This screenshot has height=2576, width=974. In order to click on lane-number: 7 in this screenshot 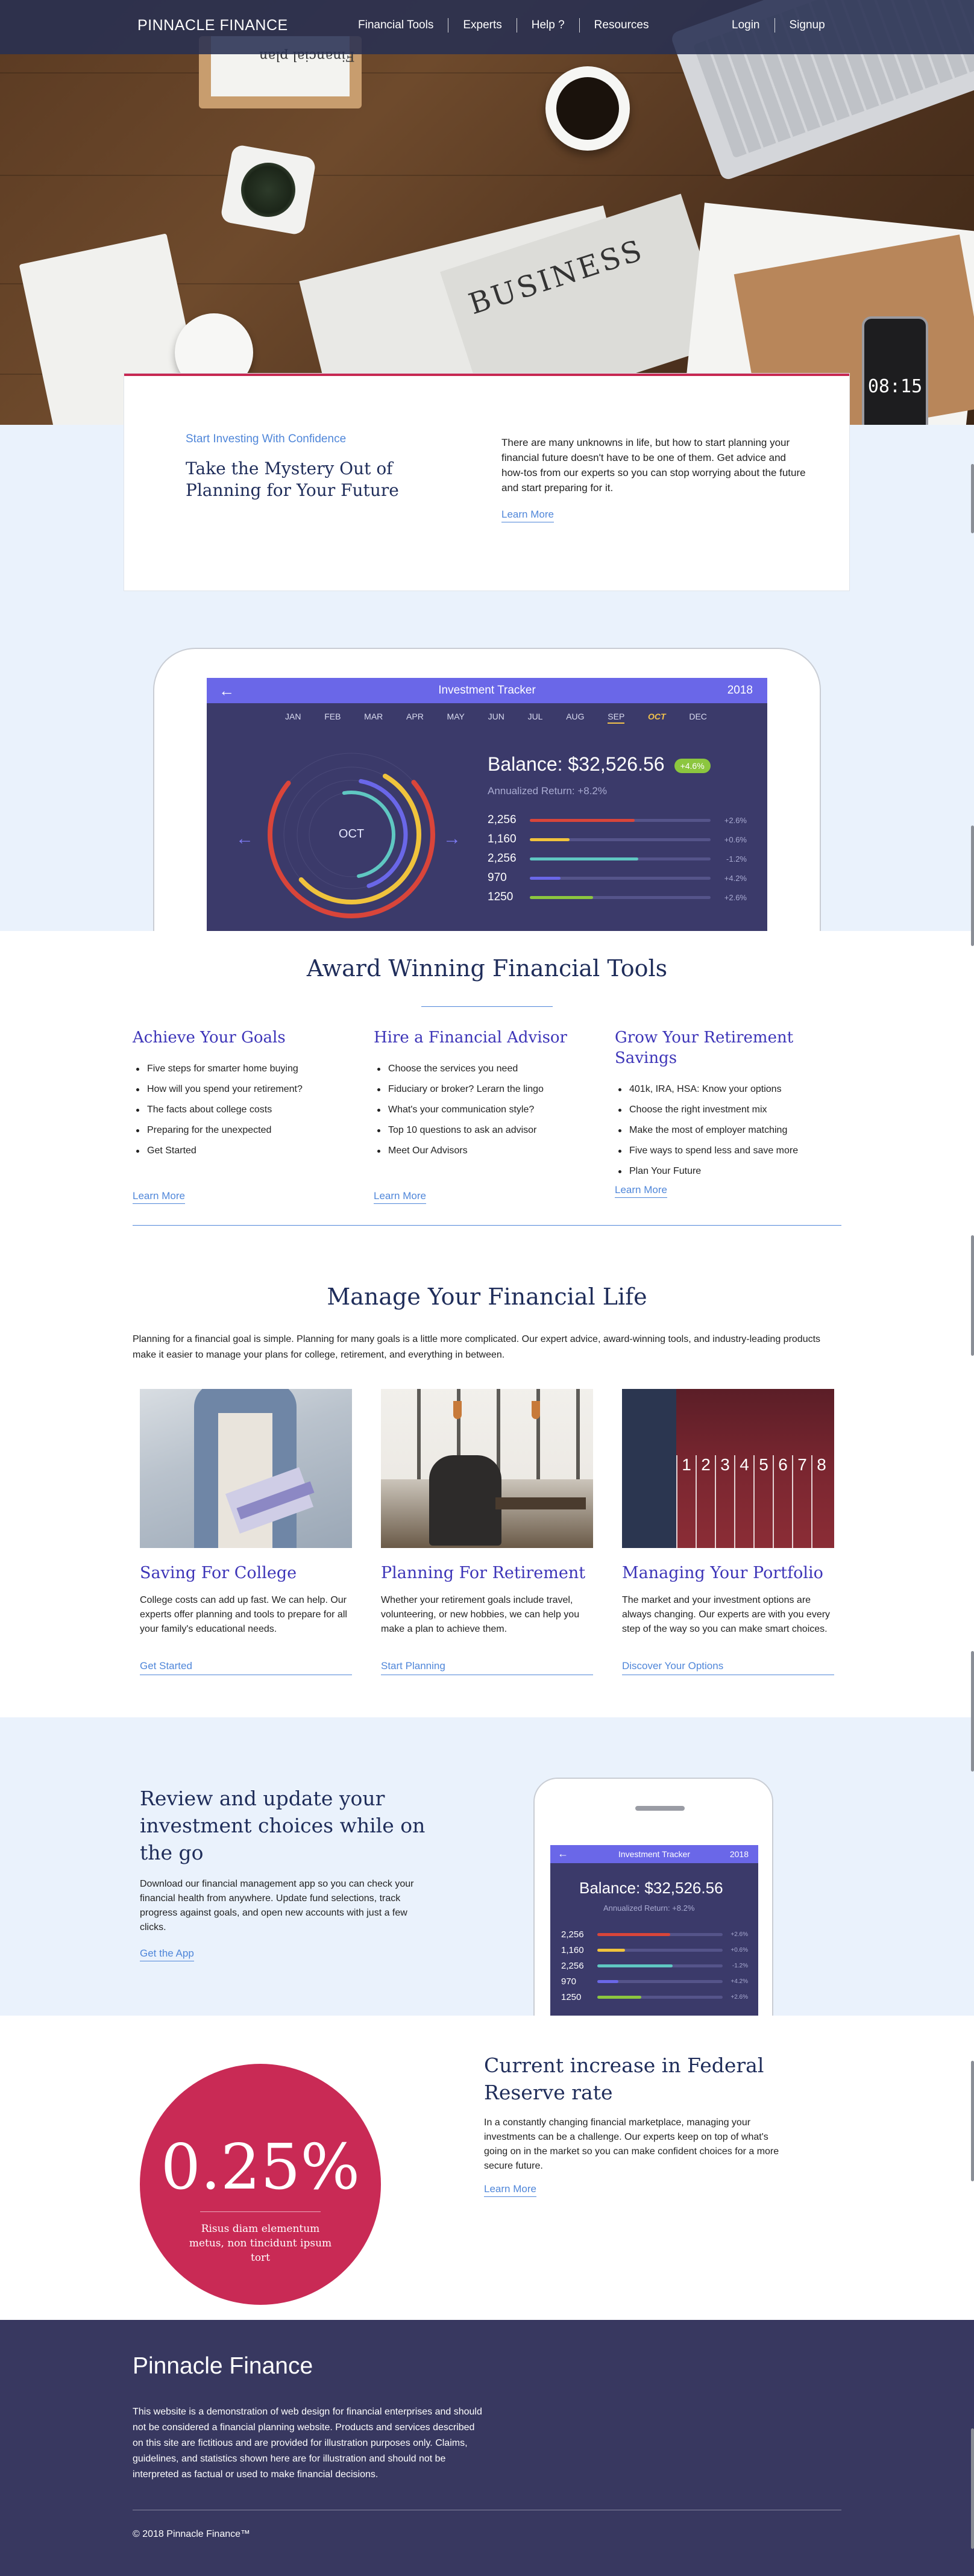, I will do `click(801, 1501)`.